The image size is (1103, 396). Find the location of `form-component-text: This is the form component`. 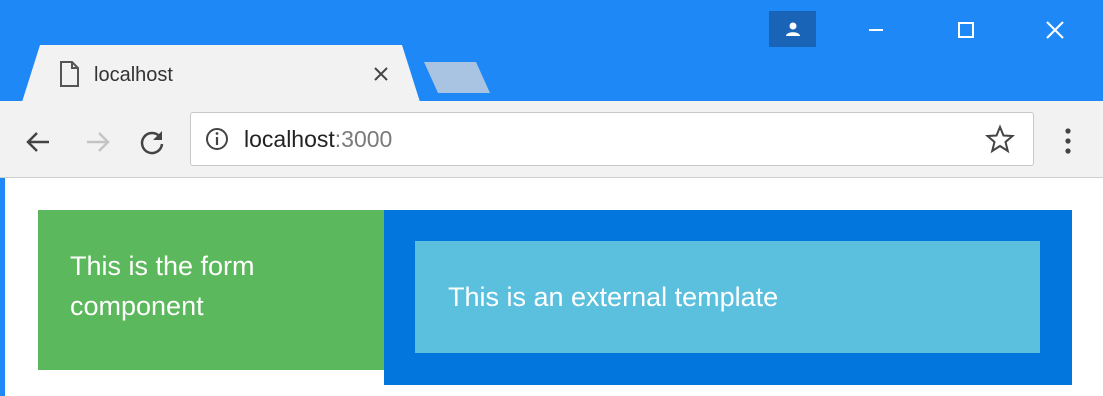

form-component-text: This is the form component is located at coordinates (162, 286).